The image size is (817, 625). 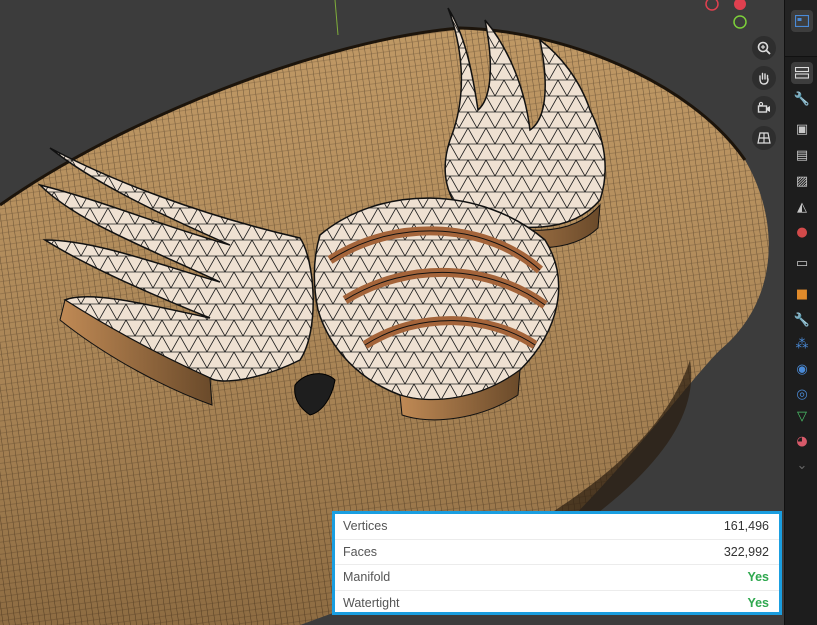 I want to click on particles-tab: ⁂, so click(x=802, y=344).